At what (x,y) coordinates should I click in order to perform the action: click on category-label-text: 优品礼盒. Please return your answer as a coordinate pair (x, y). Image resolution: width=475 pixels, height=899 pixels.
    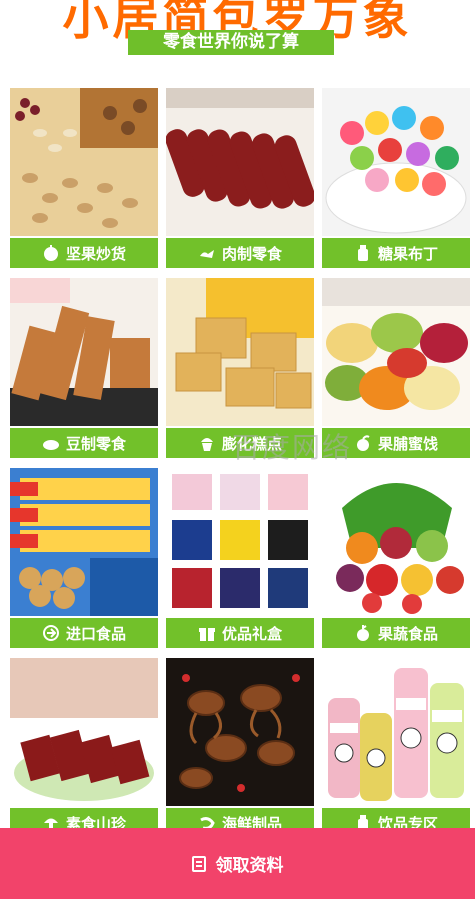
    Looking at the image, I should click on (251, 633).